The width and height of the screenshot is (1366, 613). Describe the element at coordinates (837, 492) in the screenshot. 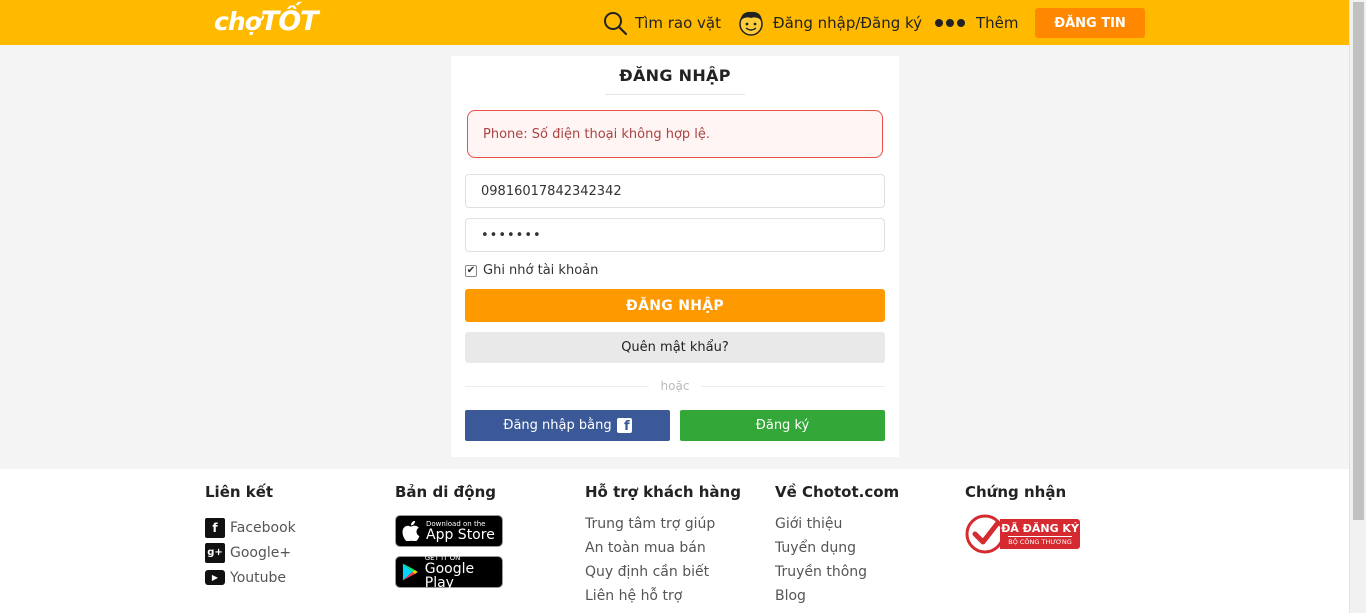

I see `footer-about-title: Về Chotot.com` at that location.